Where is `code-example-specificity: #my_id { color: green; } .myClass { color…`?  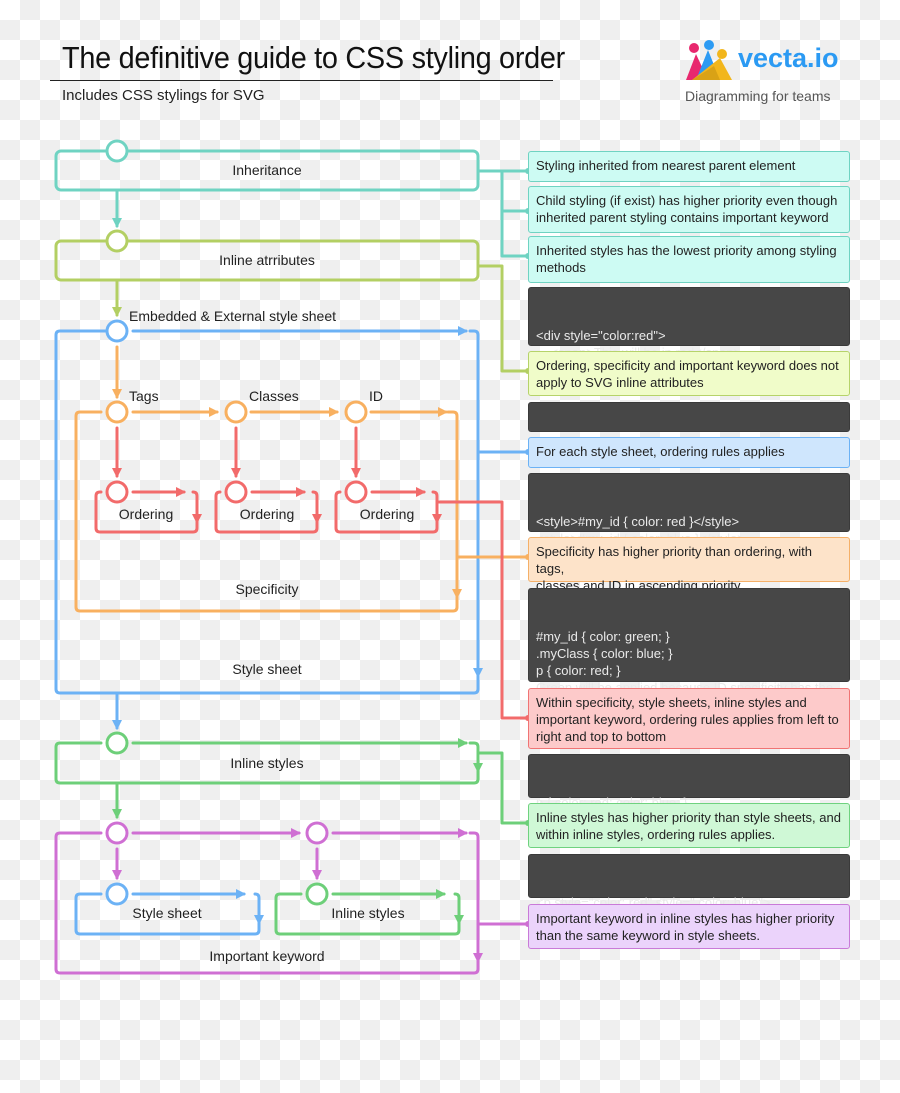 code-example-specificity: #my_id { color: green; } .myClass { color… is located at coordinates (689, 650).